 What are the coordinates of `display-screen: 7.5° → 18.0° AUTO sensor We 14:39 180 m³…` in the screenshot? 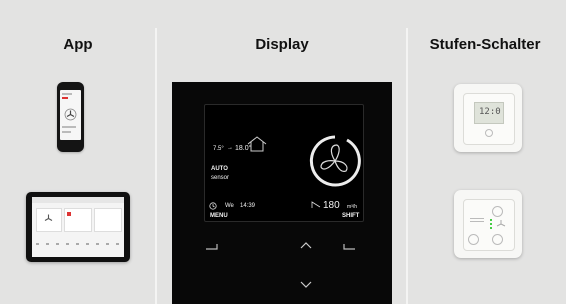 It's located at (284, 163).